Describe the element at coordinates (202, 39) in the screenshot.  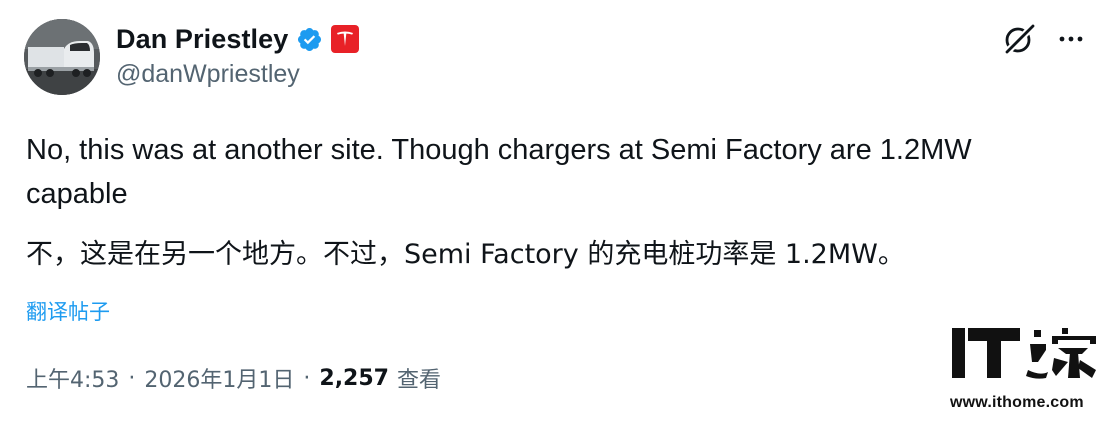
I see `author-display-name: Dan Priestley` at that location.